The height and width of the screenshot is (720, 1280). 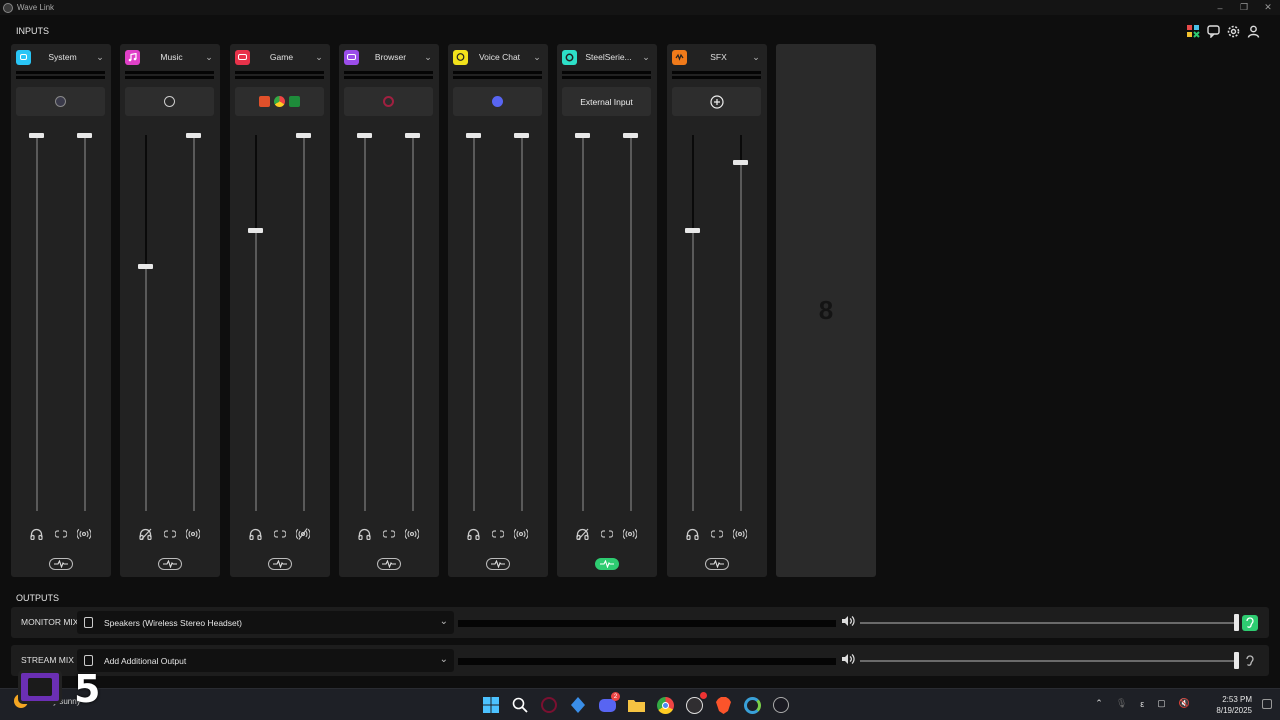 What do you see at coordinates (1234, 705) in the screenshot?
I see `clock: 2:53 PM 8/19/2025` at bounding box center [1234, 705].